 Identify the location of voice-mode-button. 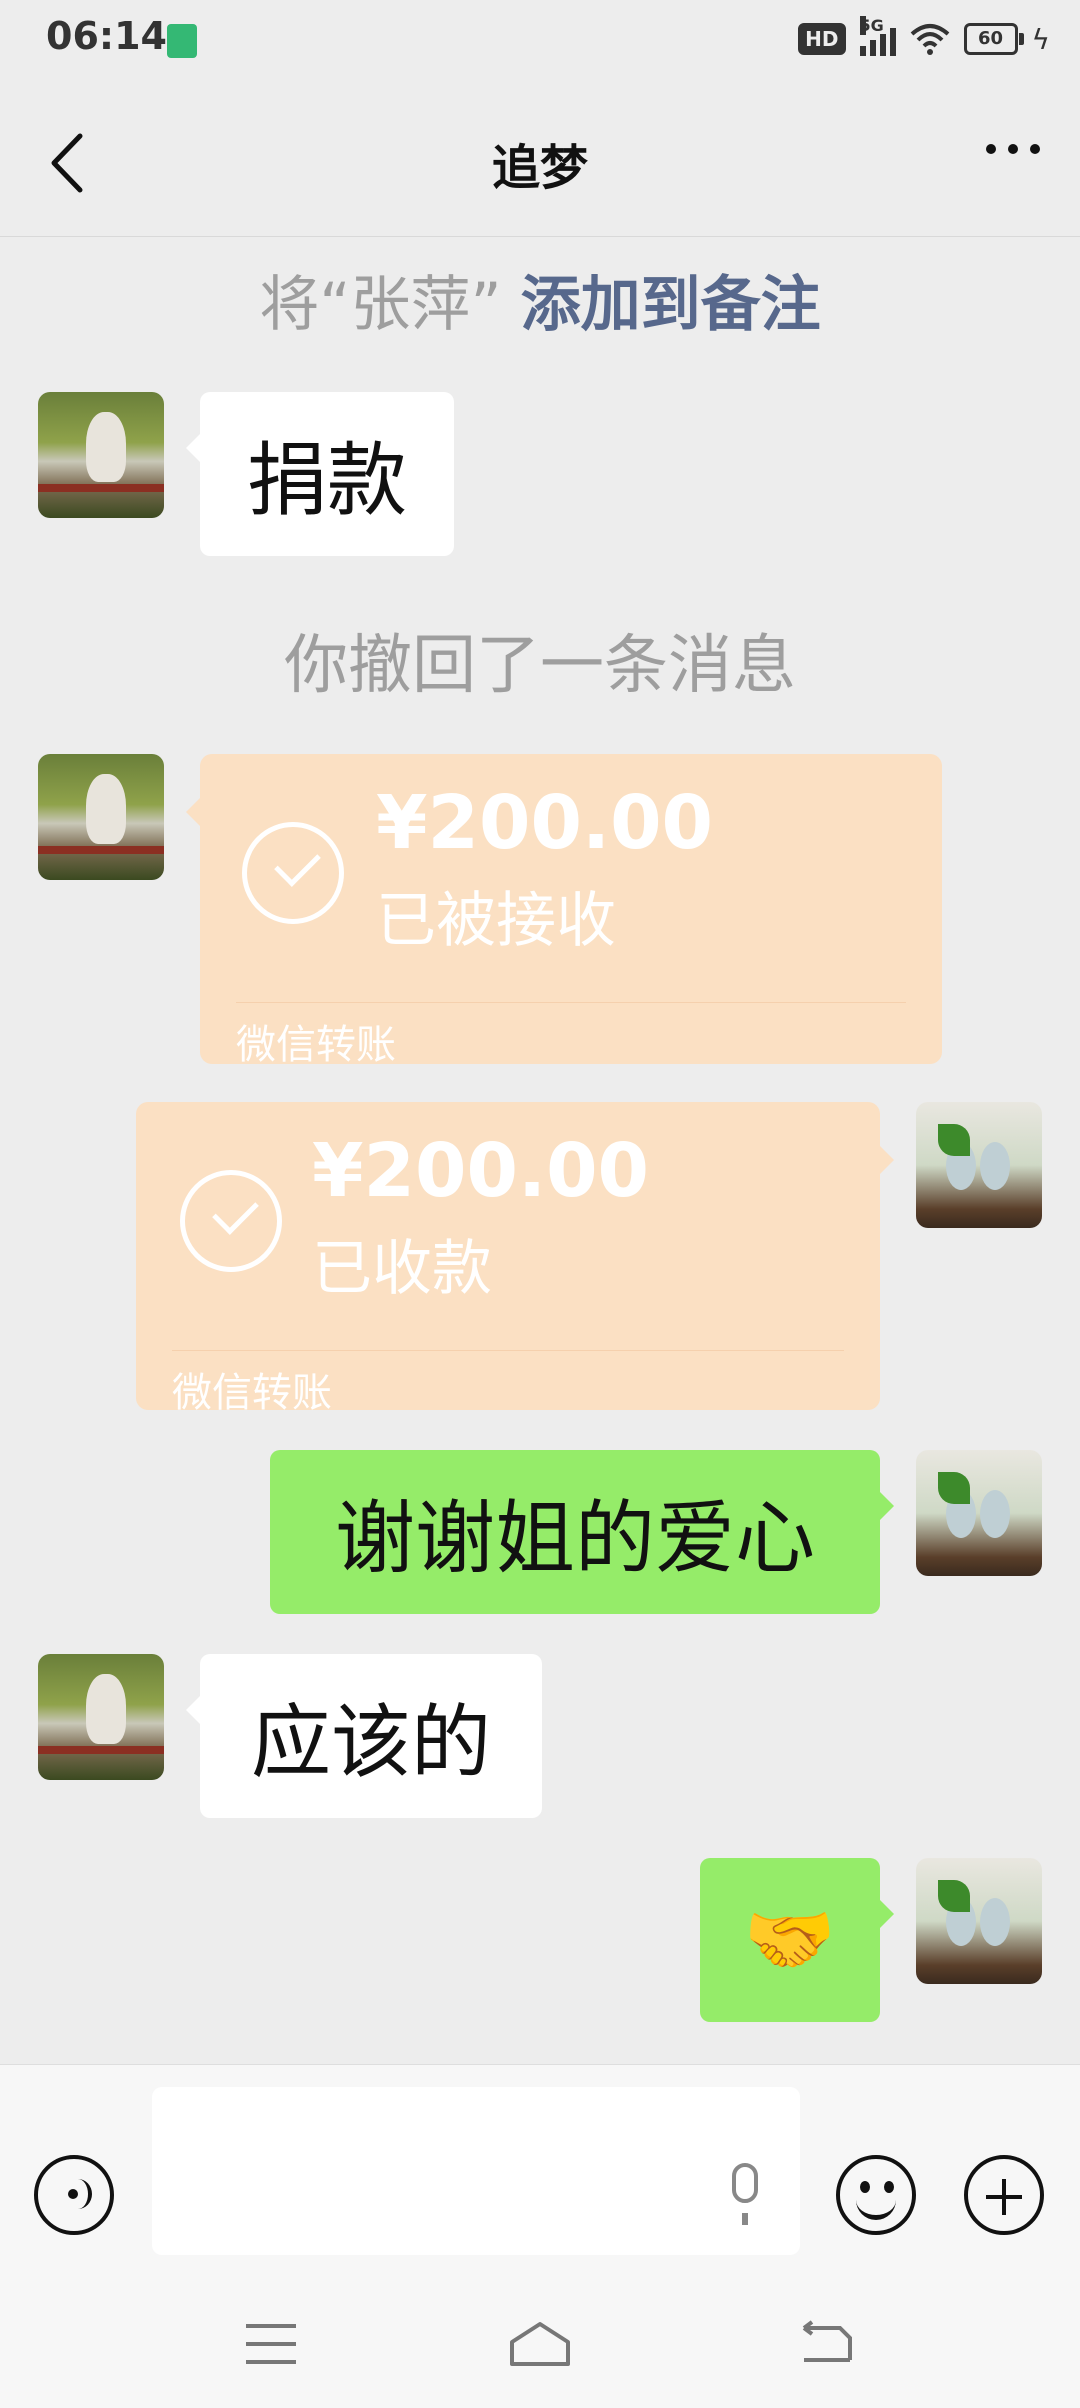
(74, 2195).